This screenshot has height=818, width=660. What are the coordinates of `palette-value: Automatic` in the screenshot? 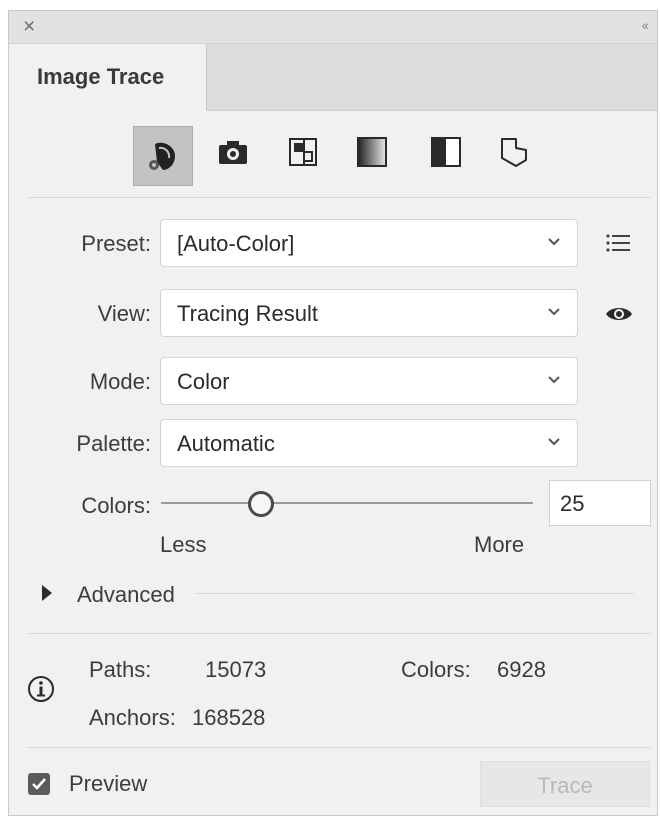 It's located at (226, 443).